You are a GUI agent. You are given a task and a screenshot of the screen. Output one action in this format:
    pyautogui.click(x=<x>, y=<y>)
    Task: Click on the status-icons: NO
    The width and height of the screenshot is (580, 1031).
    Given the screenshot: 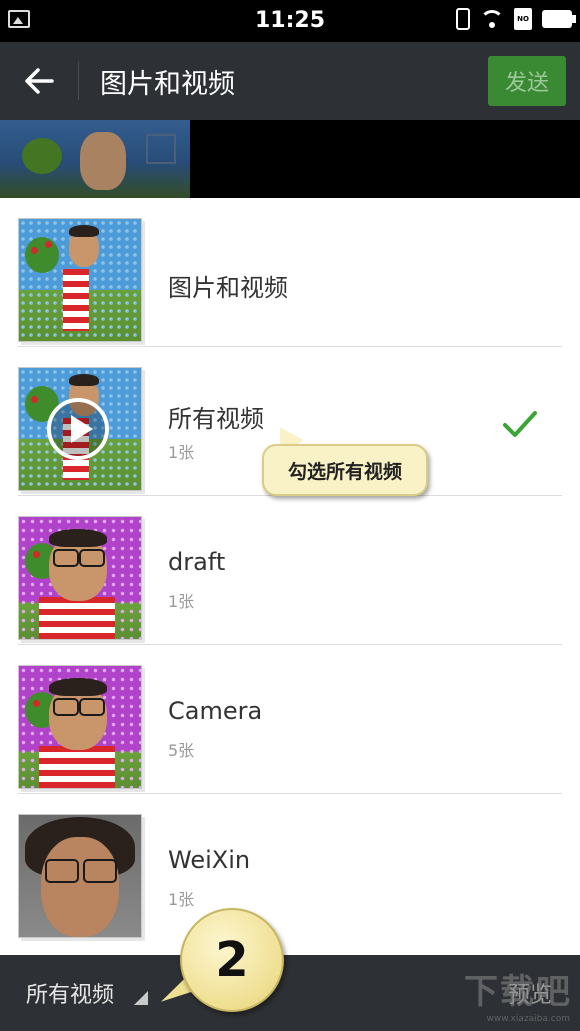 What is the action you would take?
    pyautogui.click(x=516, y=19)
    